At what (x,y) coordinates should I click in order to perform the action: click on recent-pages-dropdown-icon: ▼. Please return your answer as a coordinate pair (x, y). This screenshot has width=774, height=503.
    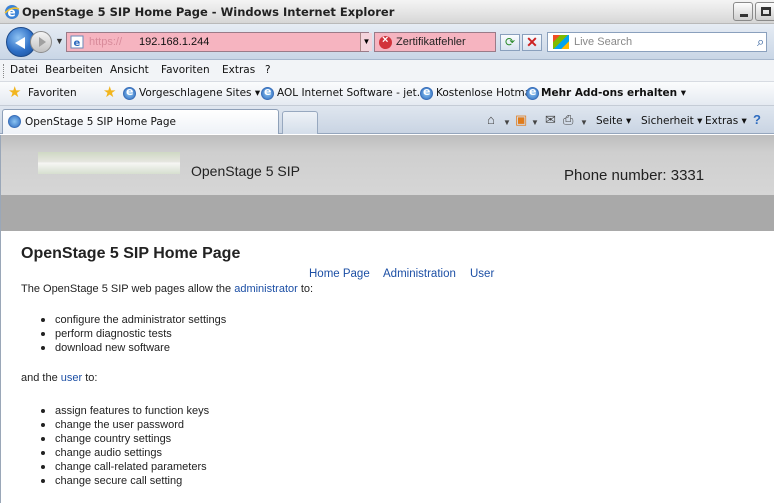
    Looking at the image, I should click on (59, 41).